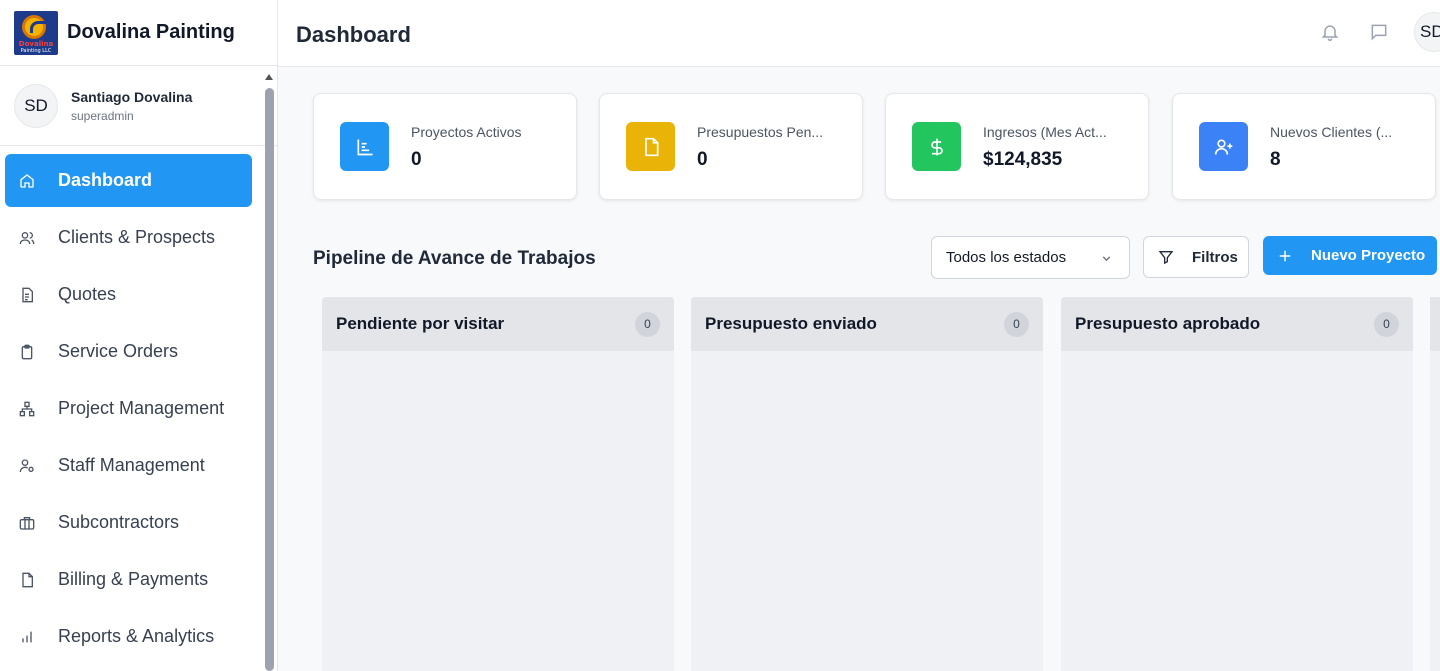 Image resolution: width=1440 pixels, height=671 pixels. What do you see at coordinates (445, 146) in the screenshot?
I see `stat-card-active-projects: Proyectos Activos 0` at bounding box center [445, 146].